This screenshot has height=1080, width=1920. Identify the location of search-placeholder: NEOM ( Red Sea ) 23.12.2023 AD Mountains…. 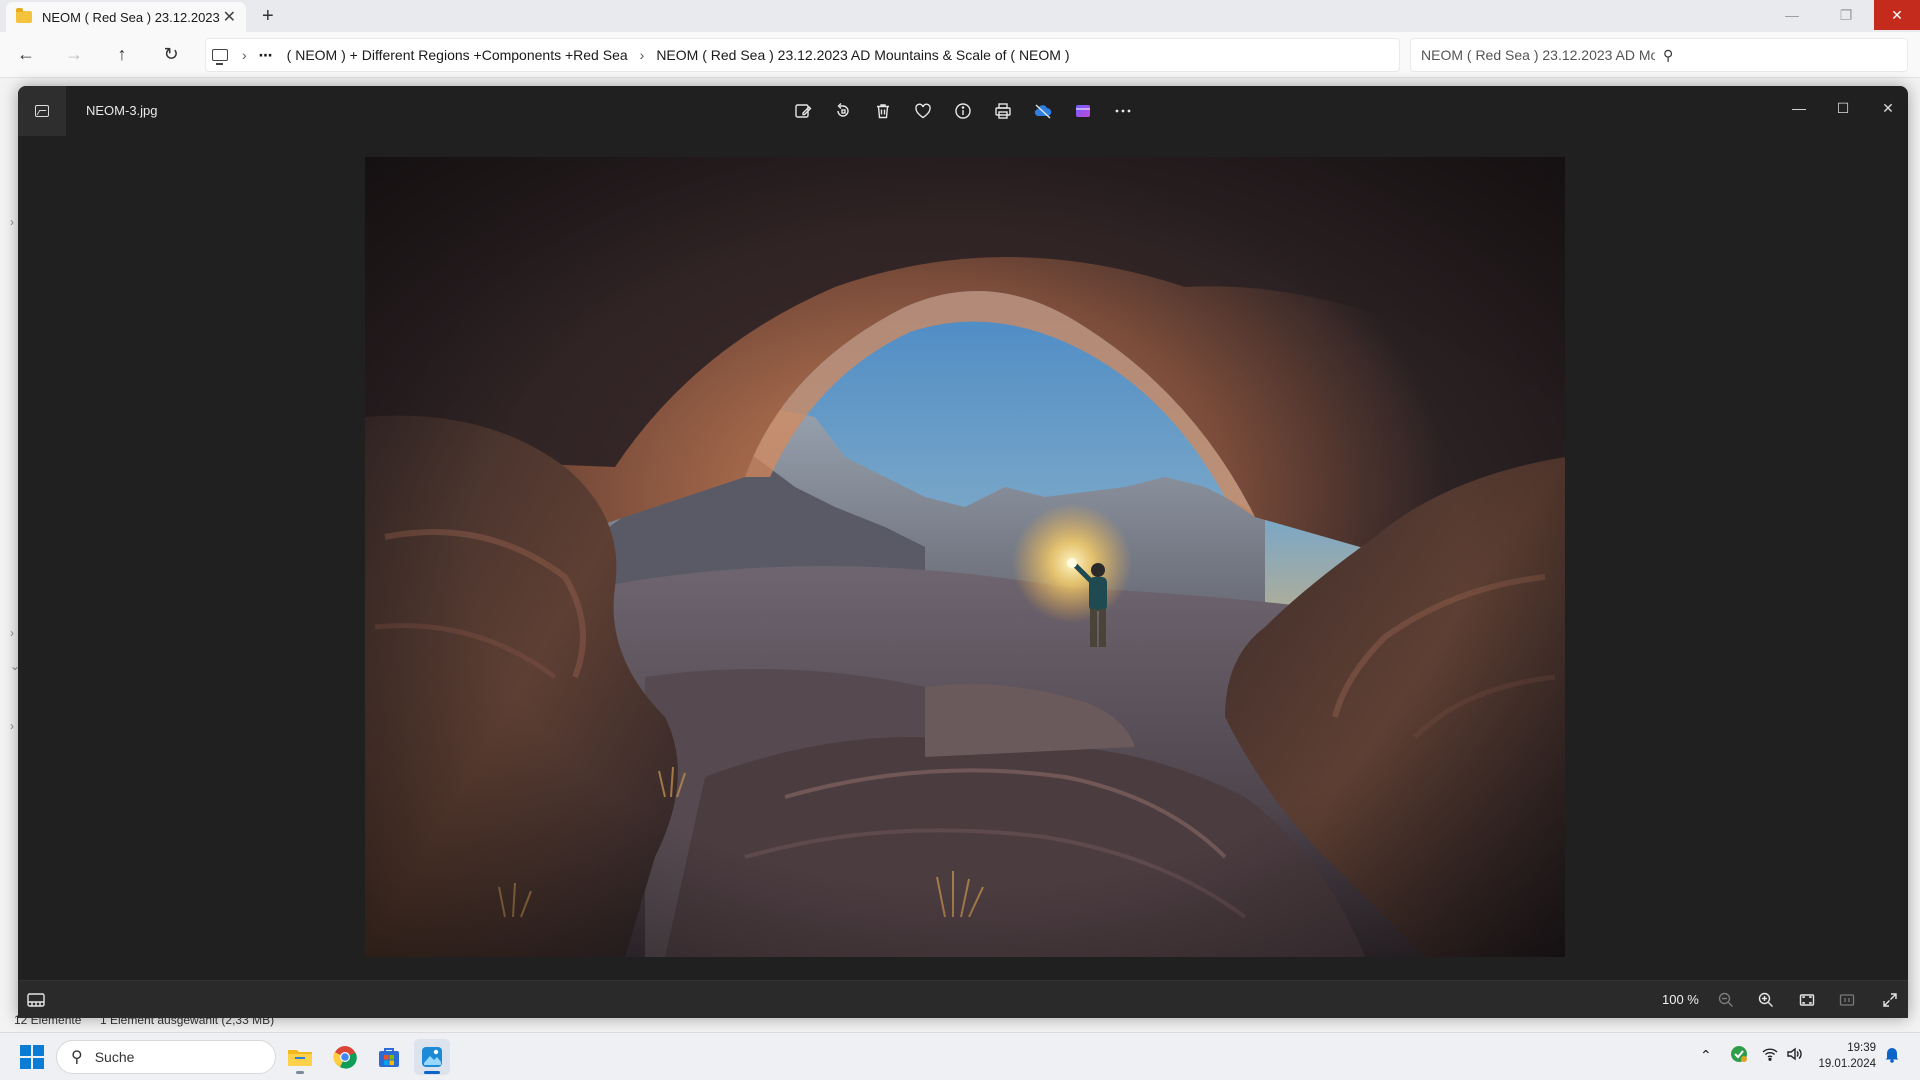
(1538, 55).